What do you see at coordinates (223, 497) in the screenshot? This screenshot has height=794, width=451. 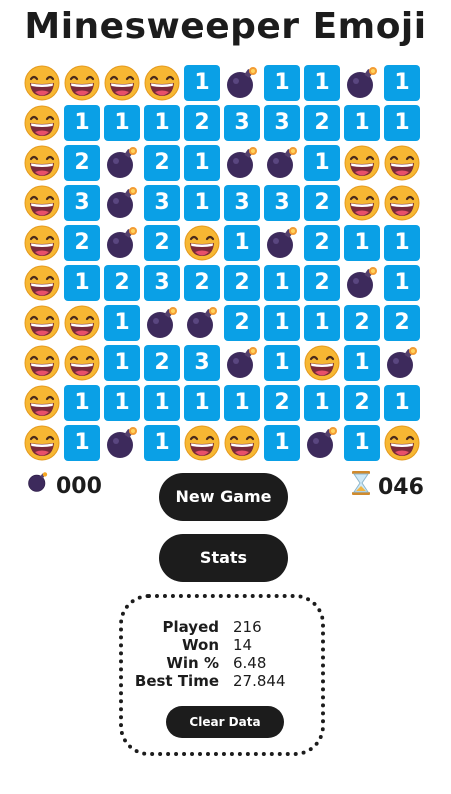 I see `new-game-button: New Game` at bounding box center [223, 497].